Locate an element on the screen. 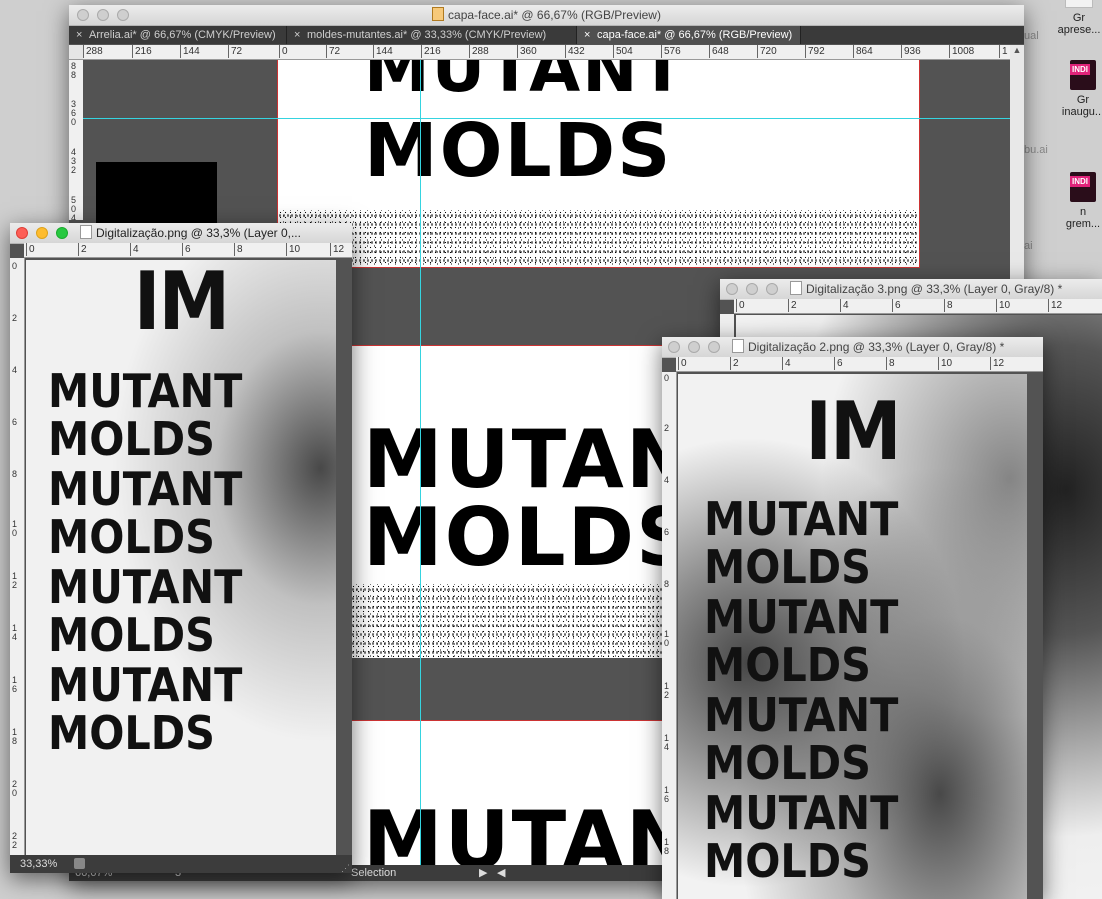 This screenshot has width=1102, height=899. window-titlebar: capa-face.ai* @ 66,67% (RGB/Preview) is located at coordinates (546, 15).